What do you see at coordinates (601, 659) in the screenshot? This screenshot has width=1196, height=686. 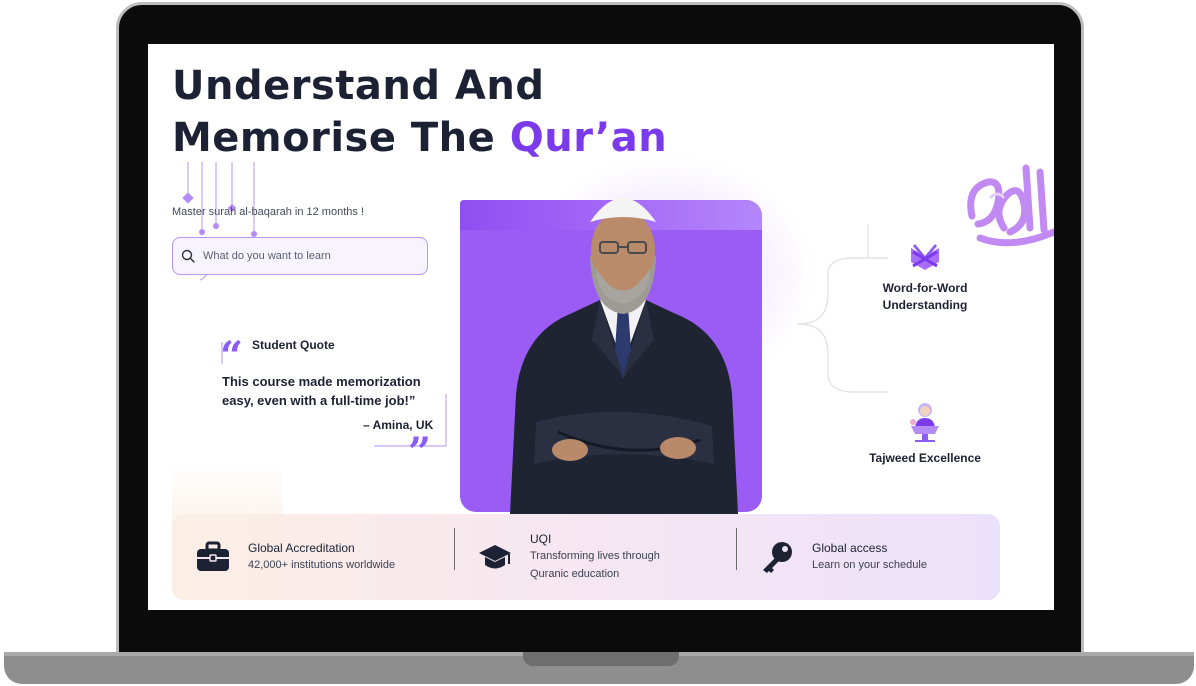 I see `laptop-base-notch` at bounding box center [601, 659].